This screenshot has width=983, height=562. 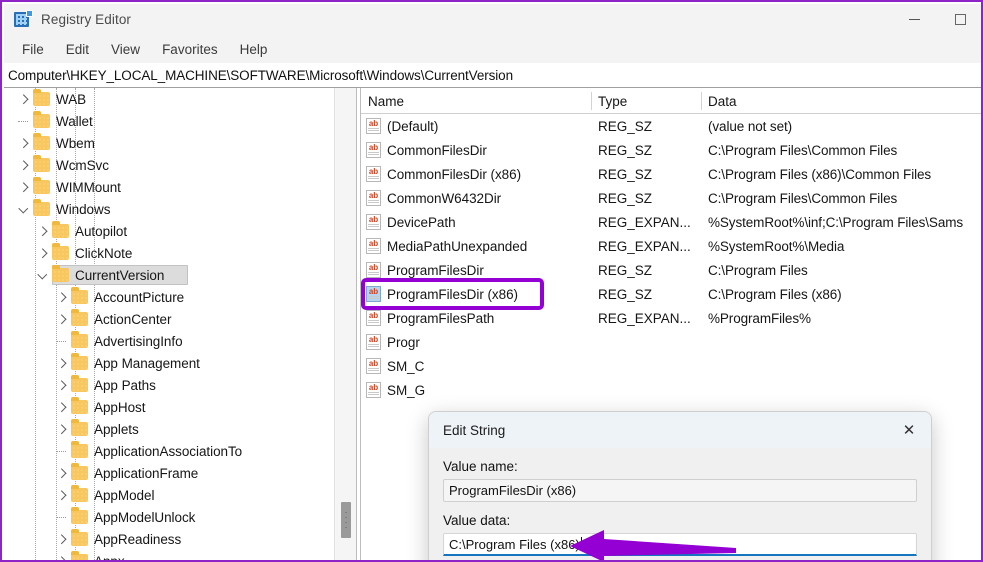 What do you see at coordinates (71, 99) in the screenshot?
I see `tree-item-label: WAB` at bounding box center [71, 99].